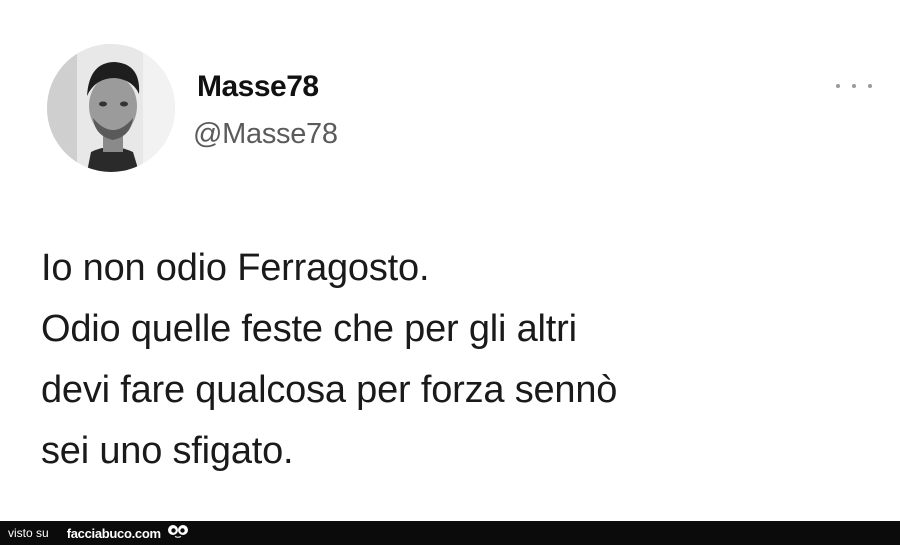  I want to click on avatar, so click(111, 108).